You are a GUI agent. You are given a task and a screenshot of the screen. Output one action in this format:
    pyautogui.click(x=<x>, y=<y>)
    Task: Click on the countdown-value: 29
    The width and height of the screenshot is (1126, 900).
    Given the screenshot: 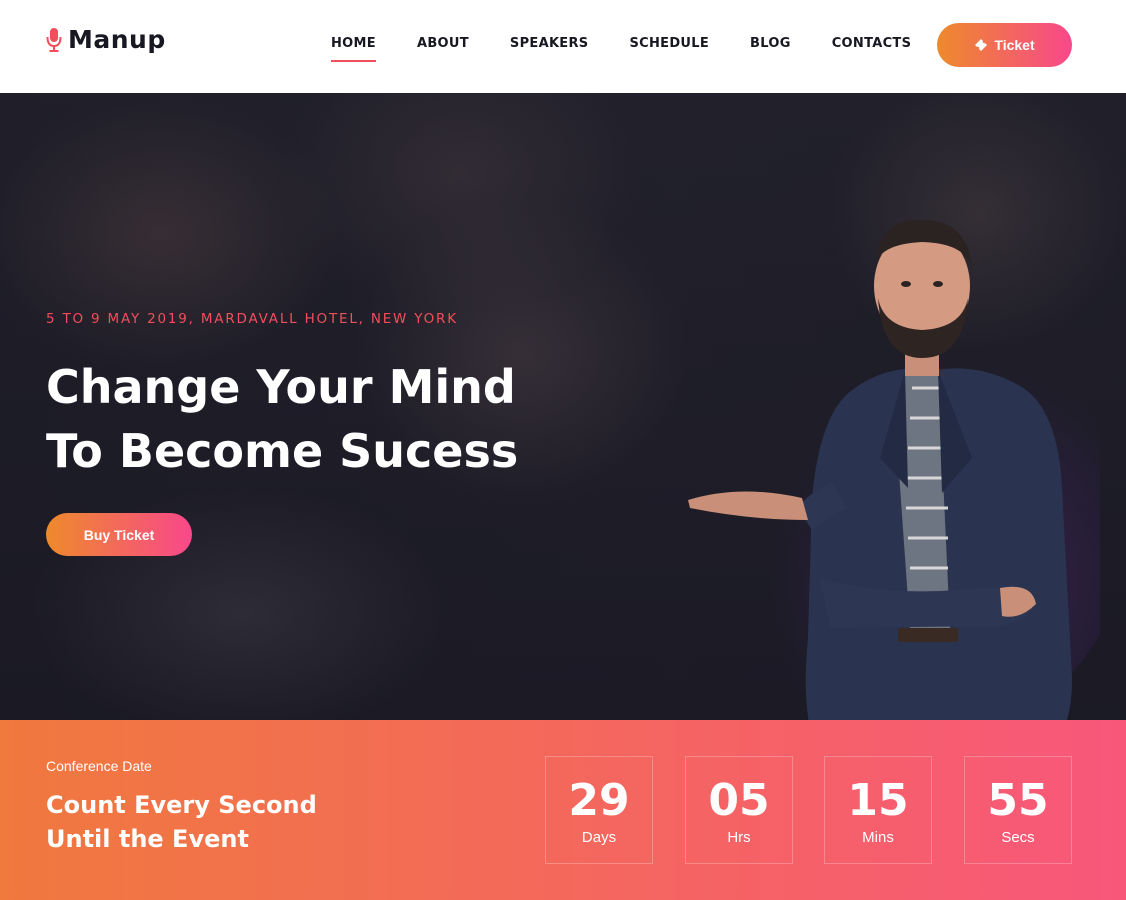 What is the action you would take?
    pyautogui.click(x=599, y=800)
    